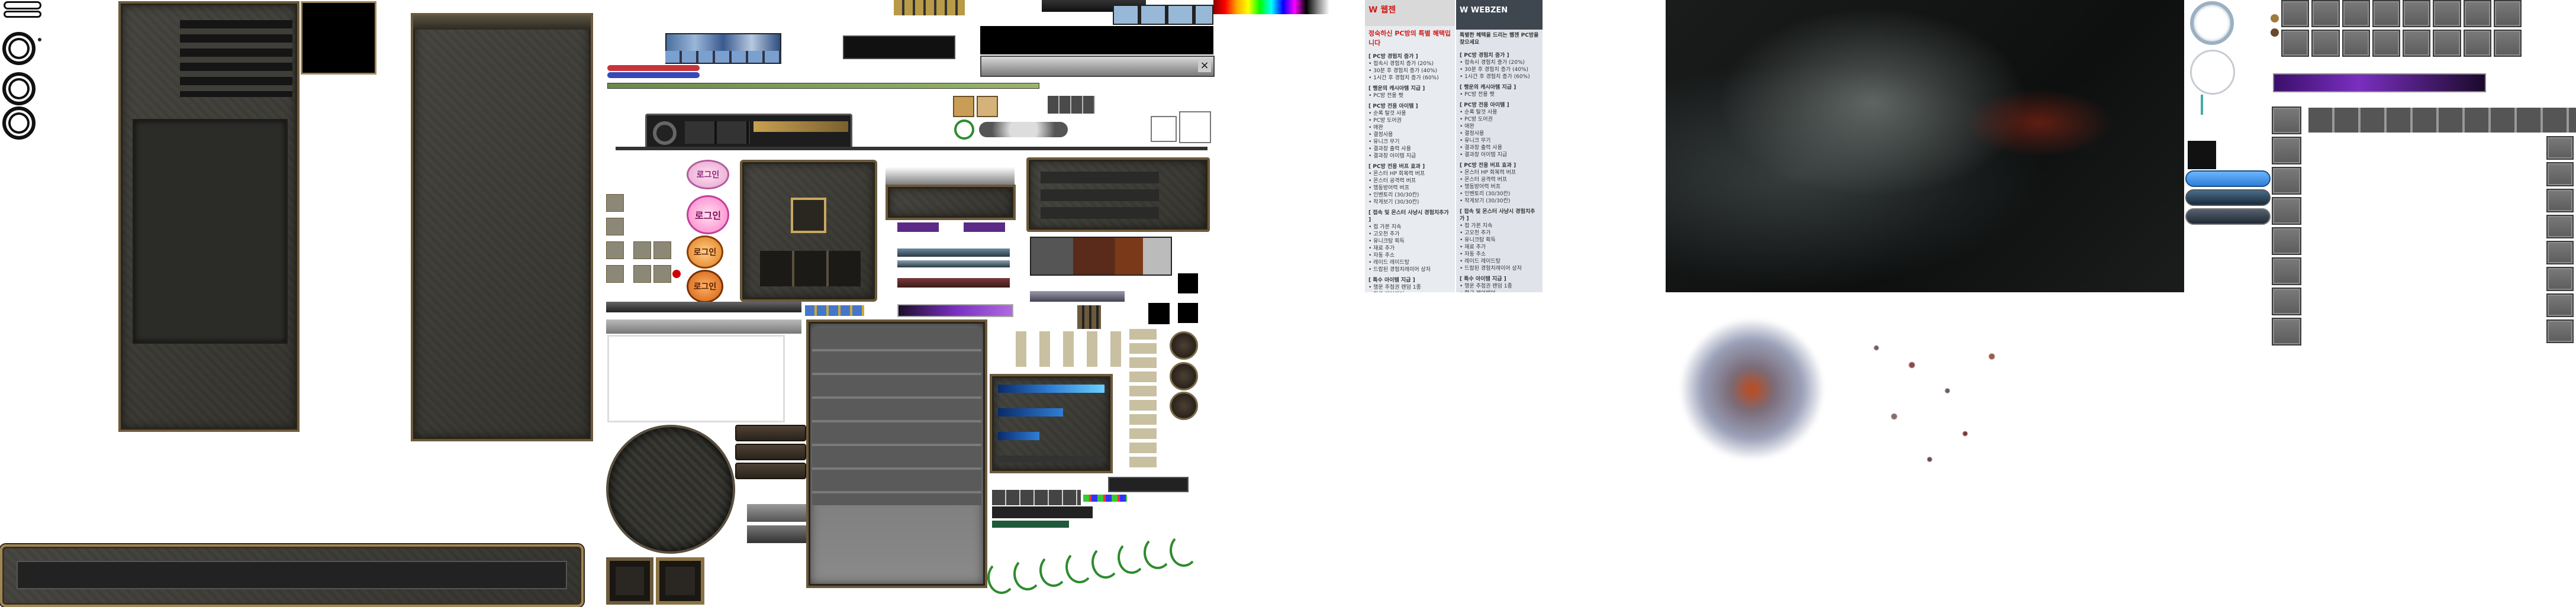 The width and height of the screenshot is (2576, 607). Describe the element at coordinates (1752, 389) in the screenshot. I see `blurred-orb` at that location.